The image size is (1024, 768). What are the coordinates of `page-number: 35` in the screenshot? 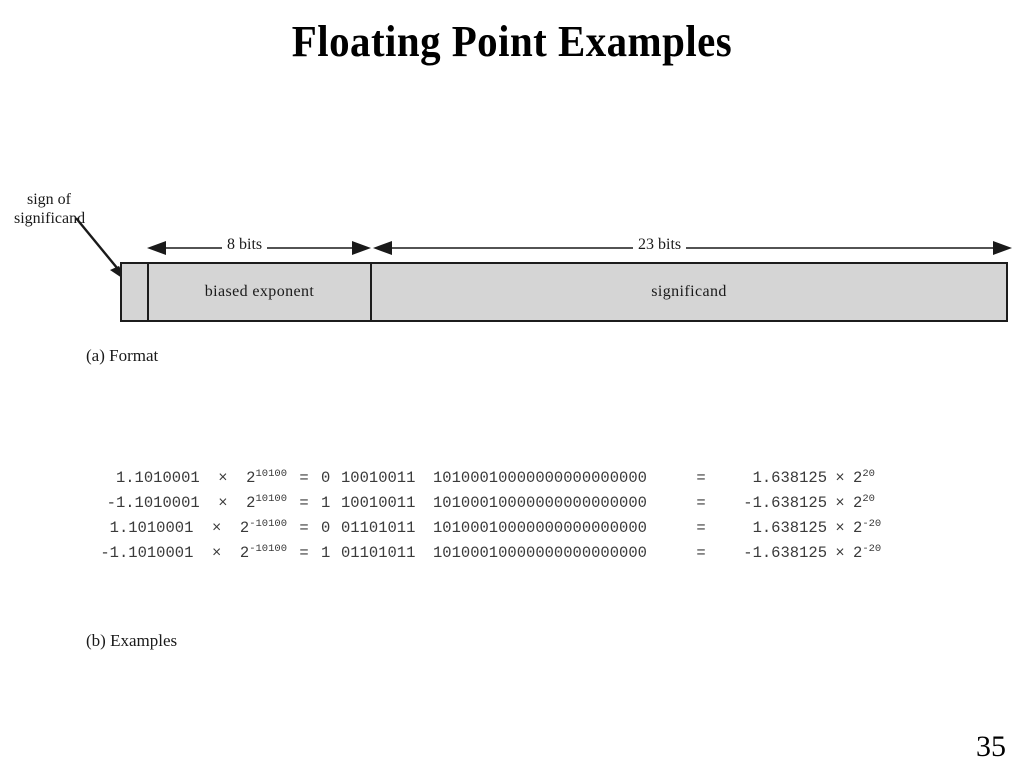 It's located at (991, 746).